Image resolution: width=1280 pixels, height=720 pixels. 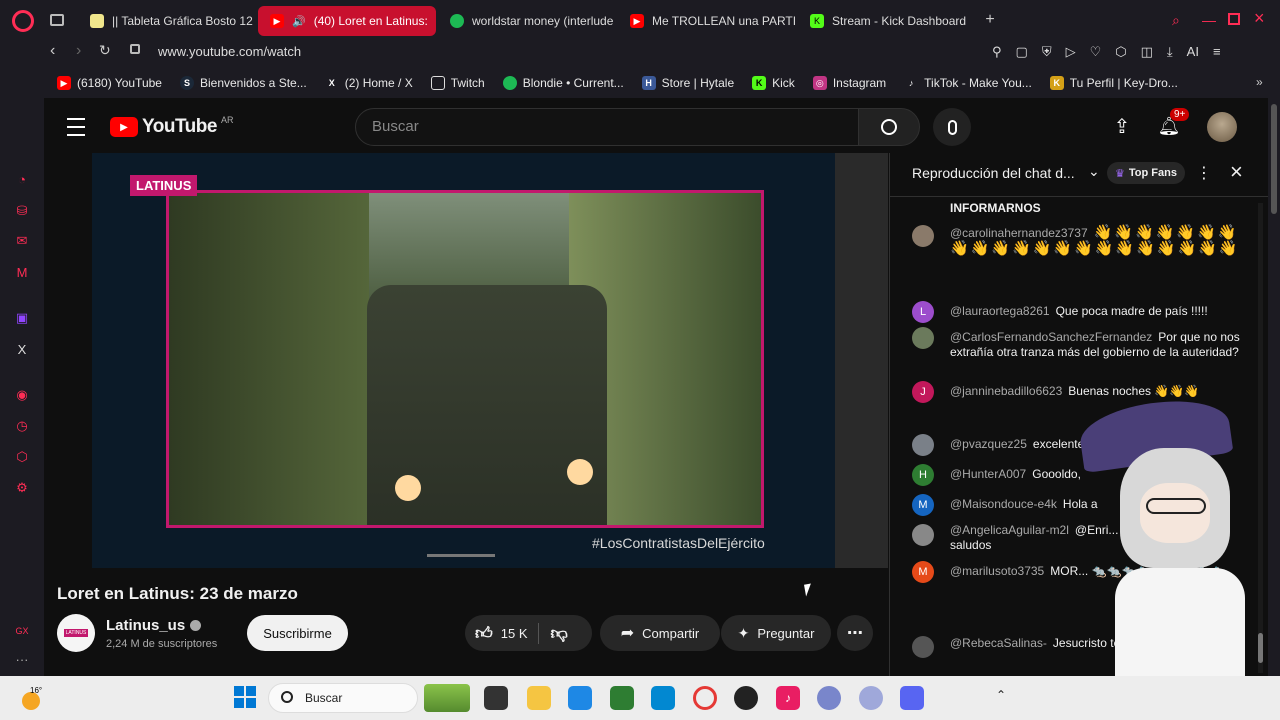 What do you see at coordinates (1204, 173) in the screenshot?
I see `chat-more-icon: ⋮` at bounding box center [1204, 173].